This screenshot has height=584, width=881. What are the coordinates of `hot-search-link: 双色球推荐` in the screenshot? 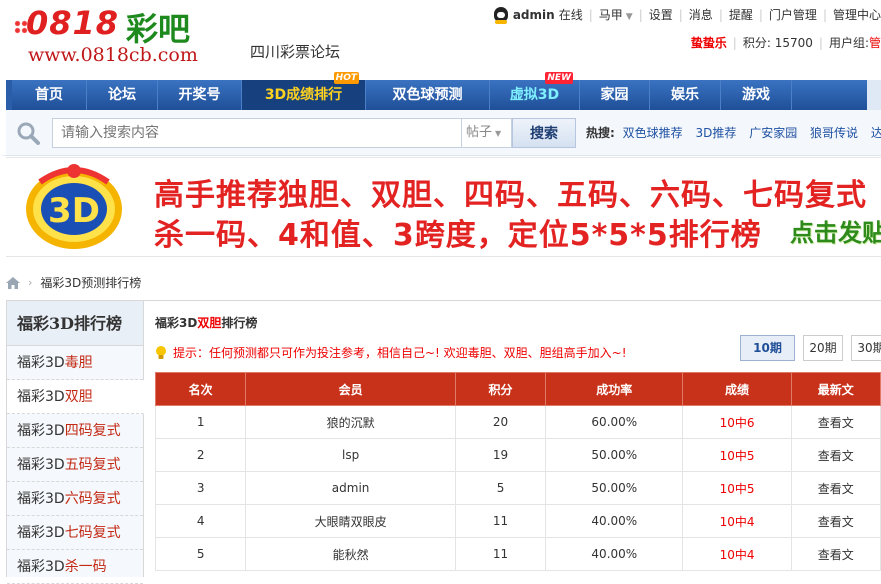 It's located at (653, 133).